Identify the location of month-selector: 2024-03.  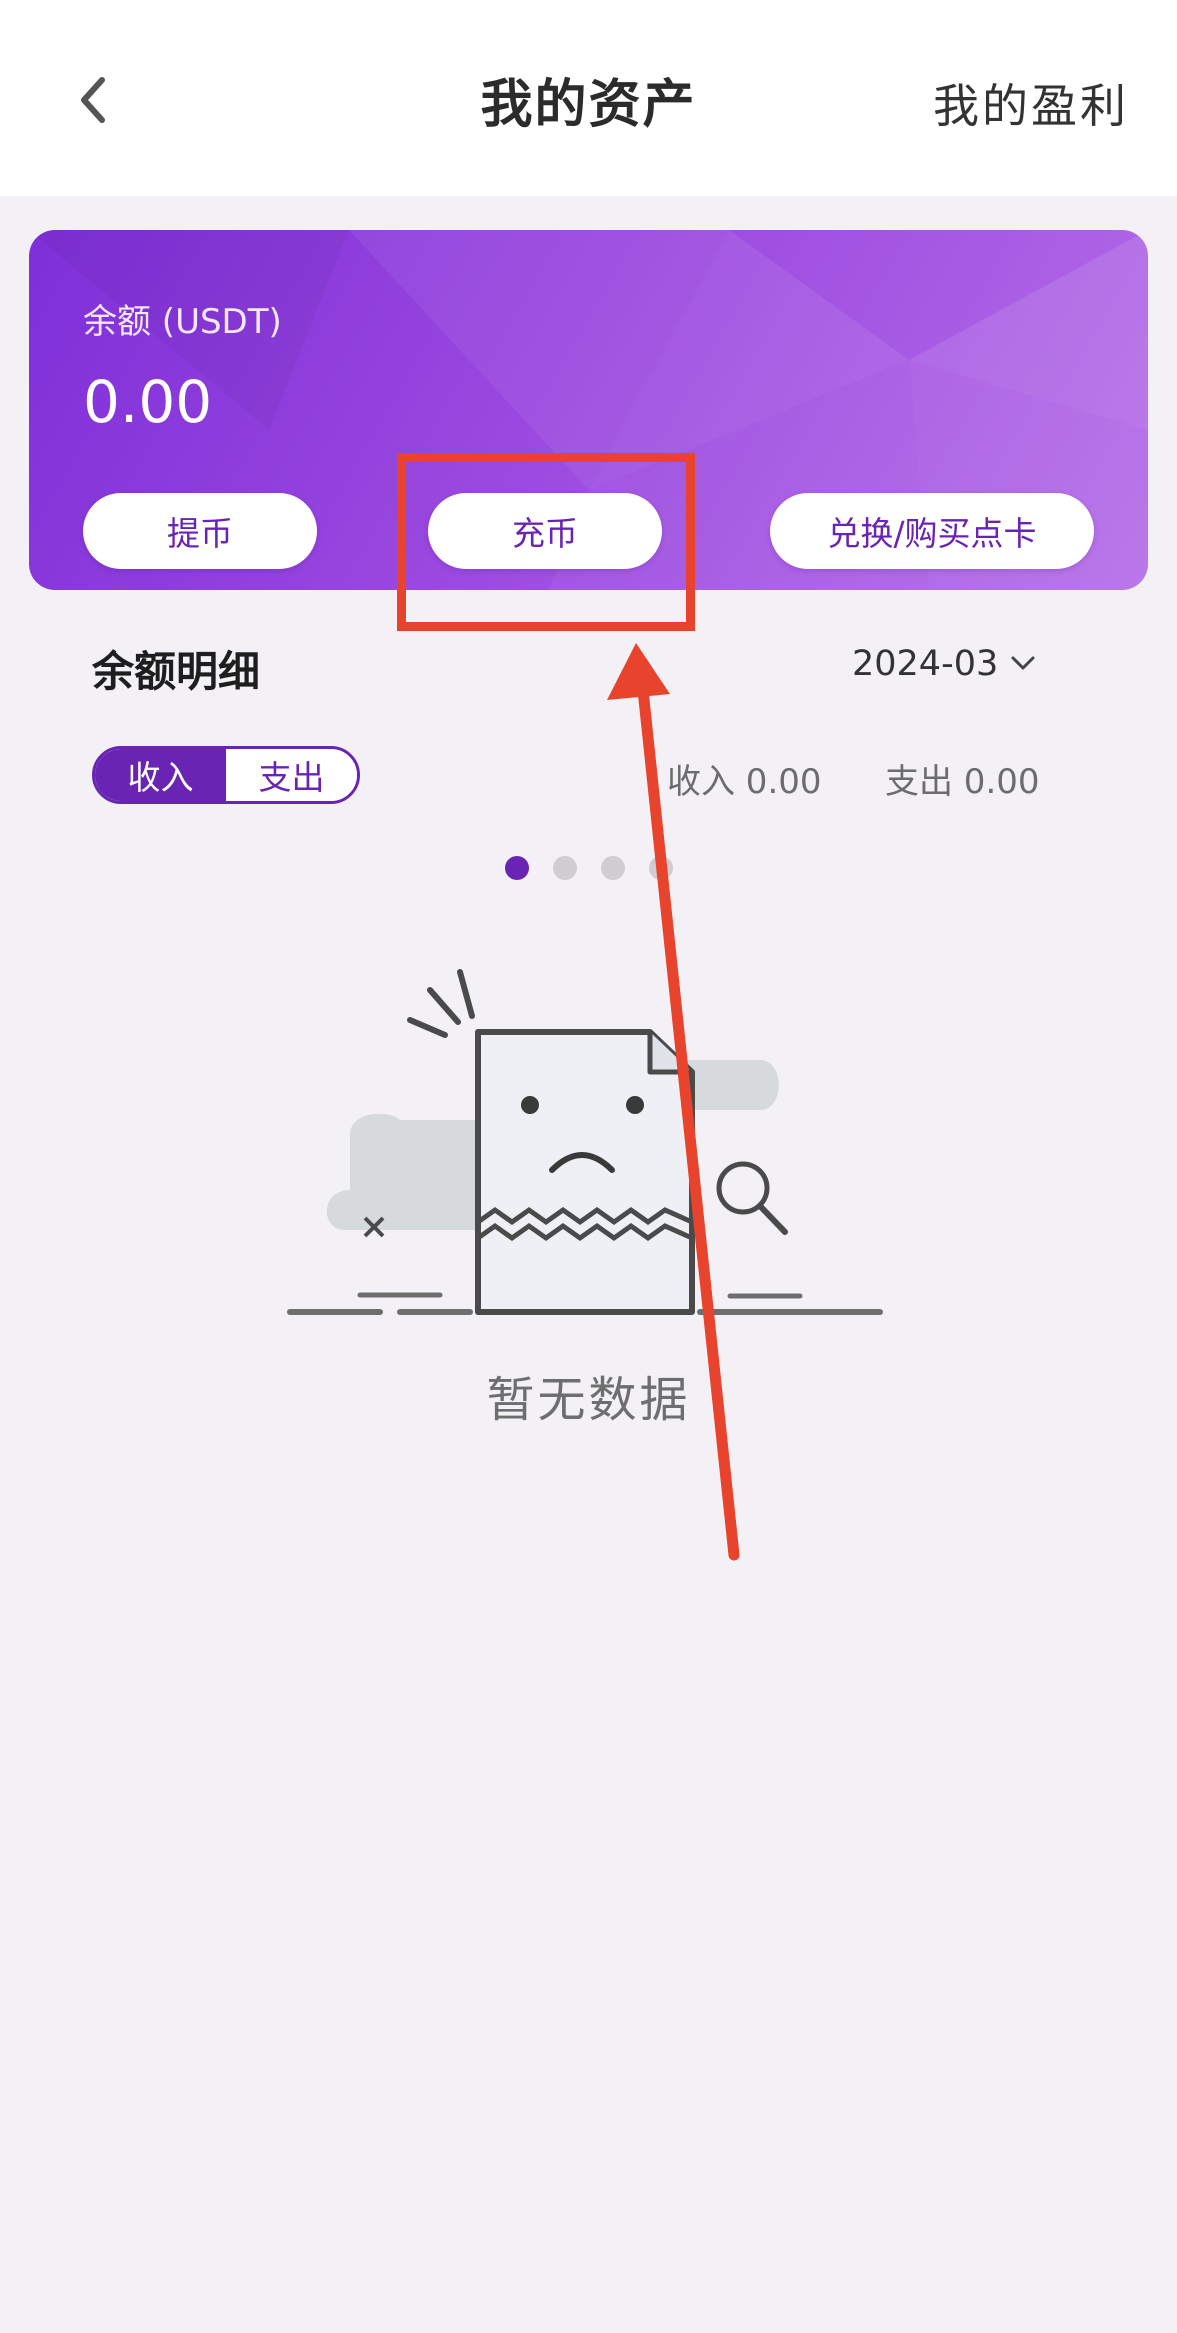
(944, 664).